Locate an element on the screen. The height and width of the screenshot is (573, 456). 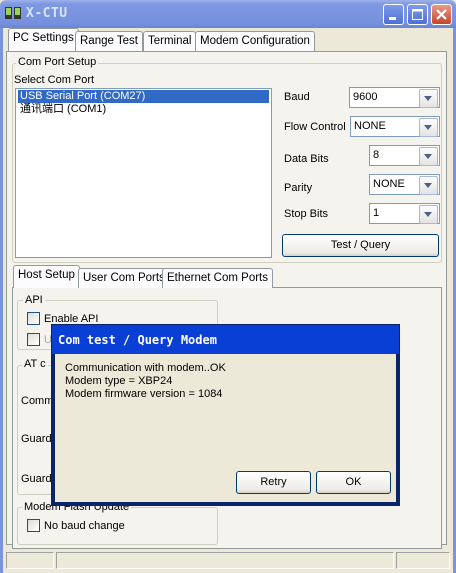
flow-control-select: NONE is located at coordinates (395, 126).